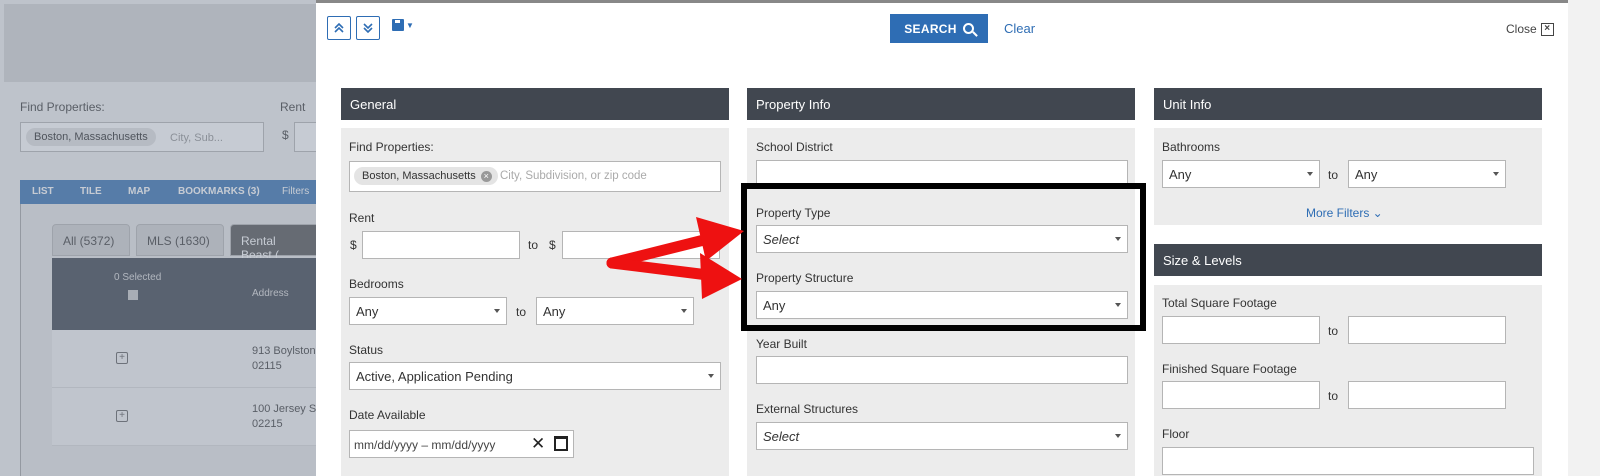  What do you see at coordinates (552, 245) in the screenshot?
I see `rent-max-dollar: $` at bounding box center [552, 245].